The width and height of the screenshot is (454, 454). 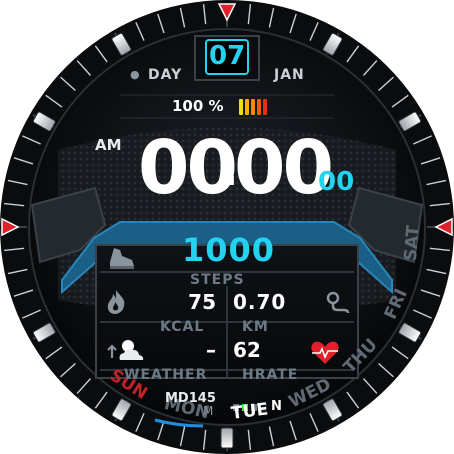 What do you see at coordinates (135, 74) in the screenshot?
I see `alarm-icon: ●` at bounding box center [135, 74].